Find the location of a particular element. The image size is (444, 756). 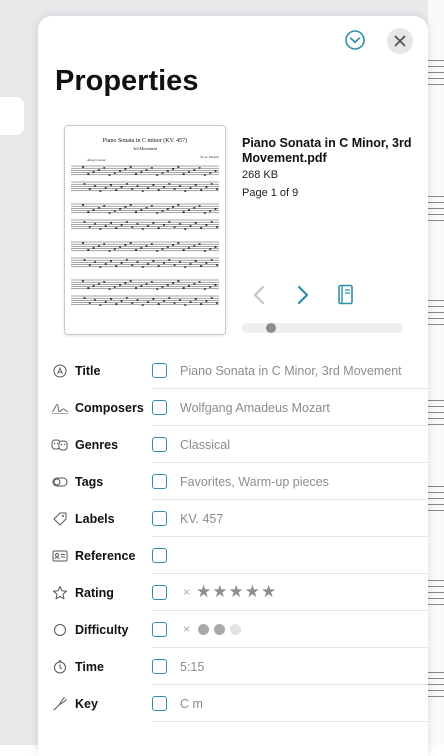

tuning-fork-icon is located at coordinates (60, 704).